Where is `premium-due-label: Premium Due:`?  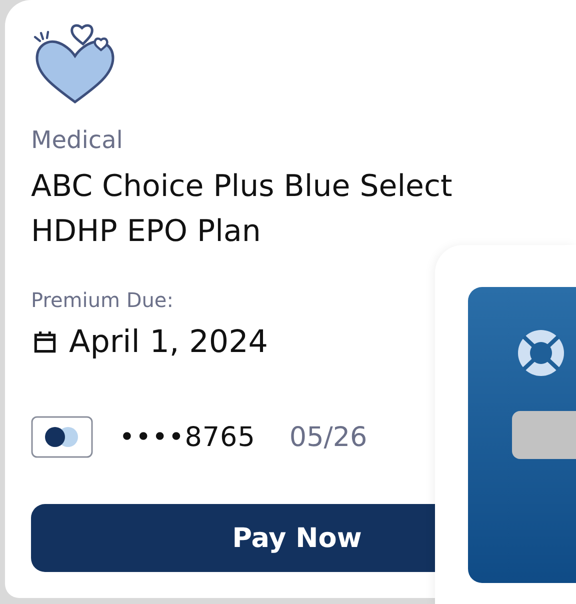 premium-due-label: Premium Due: is located at coordinates (102, 300).